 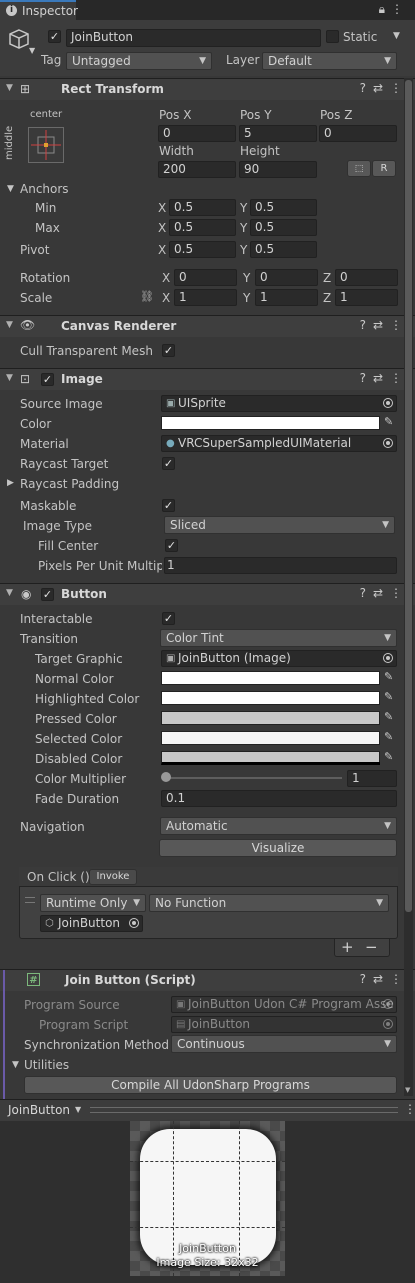 What do you see at coordinates (278, 169) in the screenshot?
I see `height-field: 90` at bounding box center [278, 169].